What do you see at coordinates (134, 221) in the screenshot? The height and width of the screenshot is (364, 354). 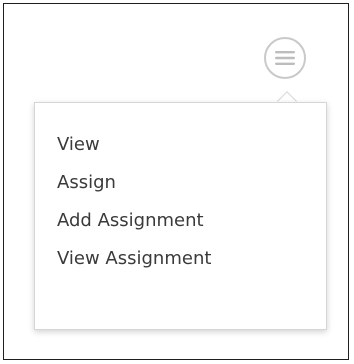 I see `menu-item-add-assignment: Add Assignment` at bounding box center [134, 221].